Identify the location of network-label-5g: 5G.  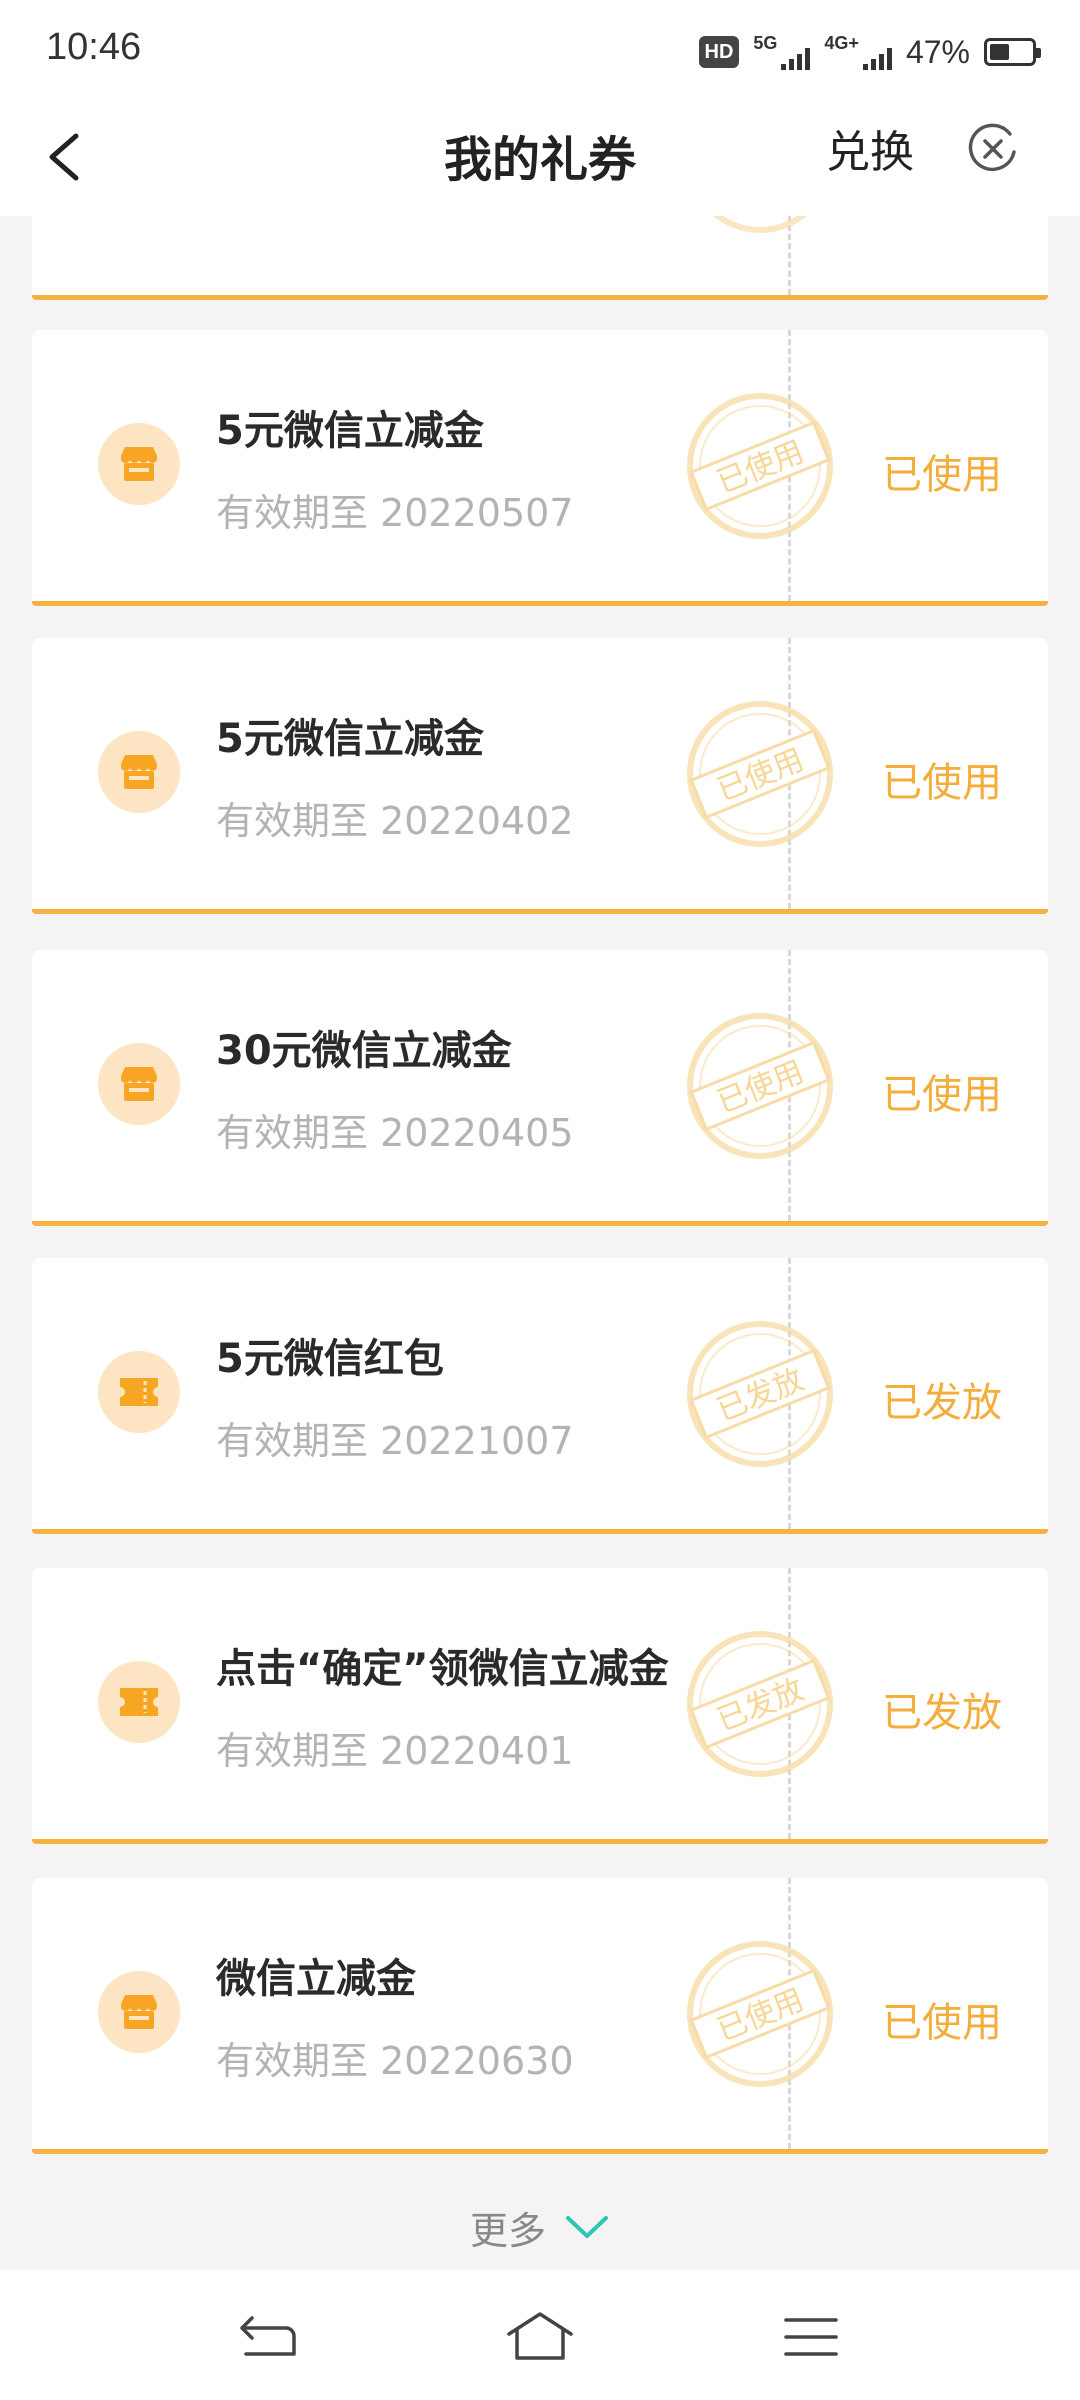
(765, 43).